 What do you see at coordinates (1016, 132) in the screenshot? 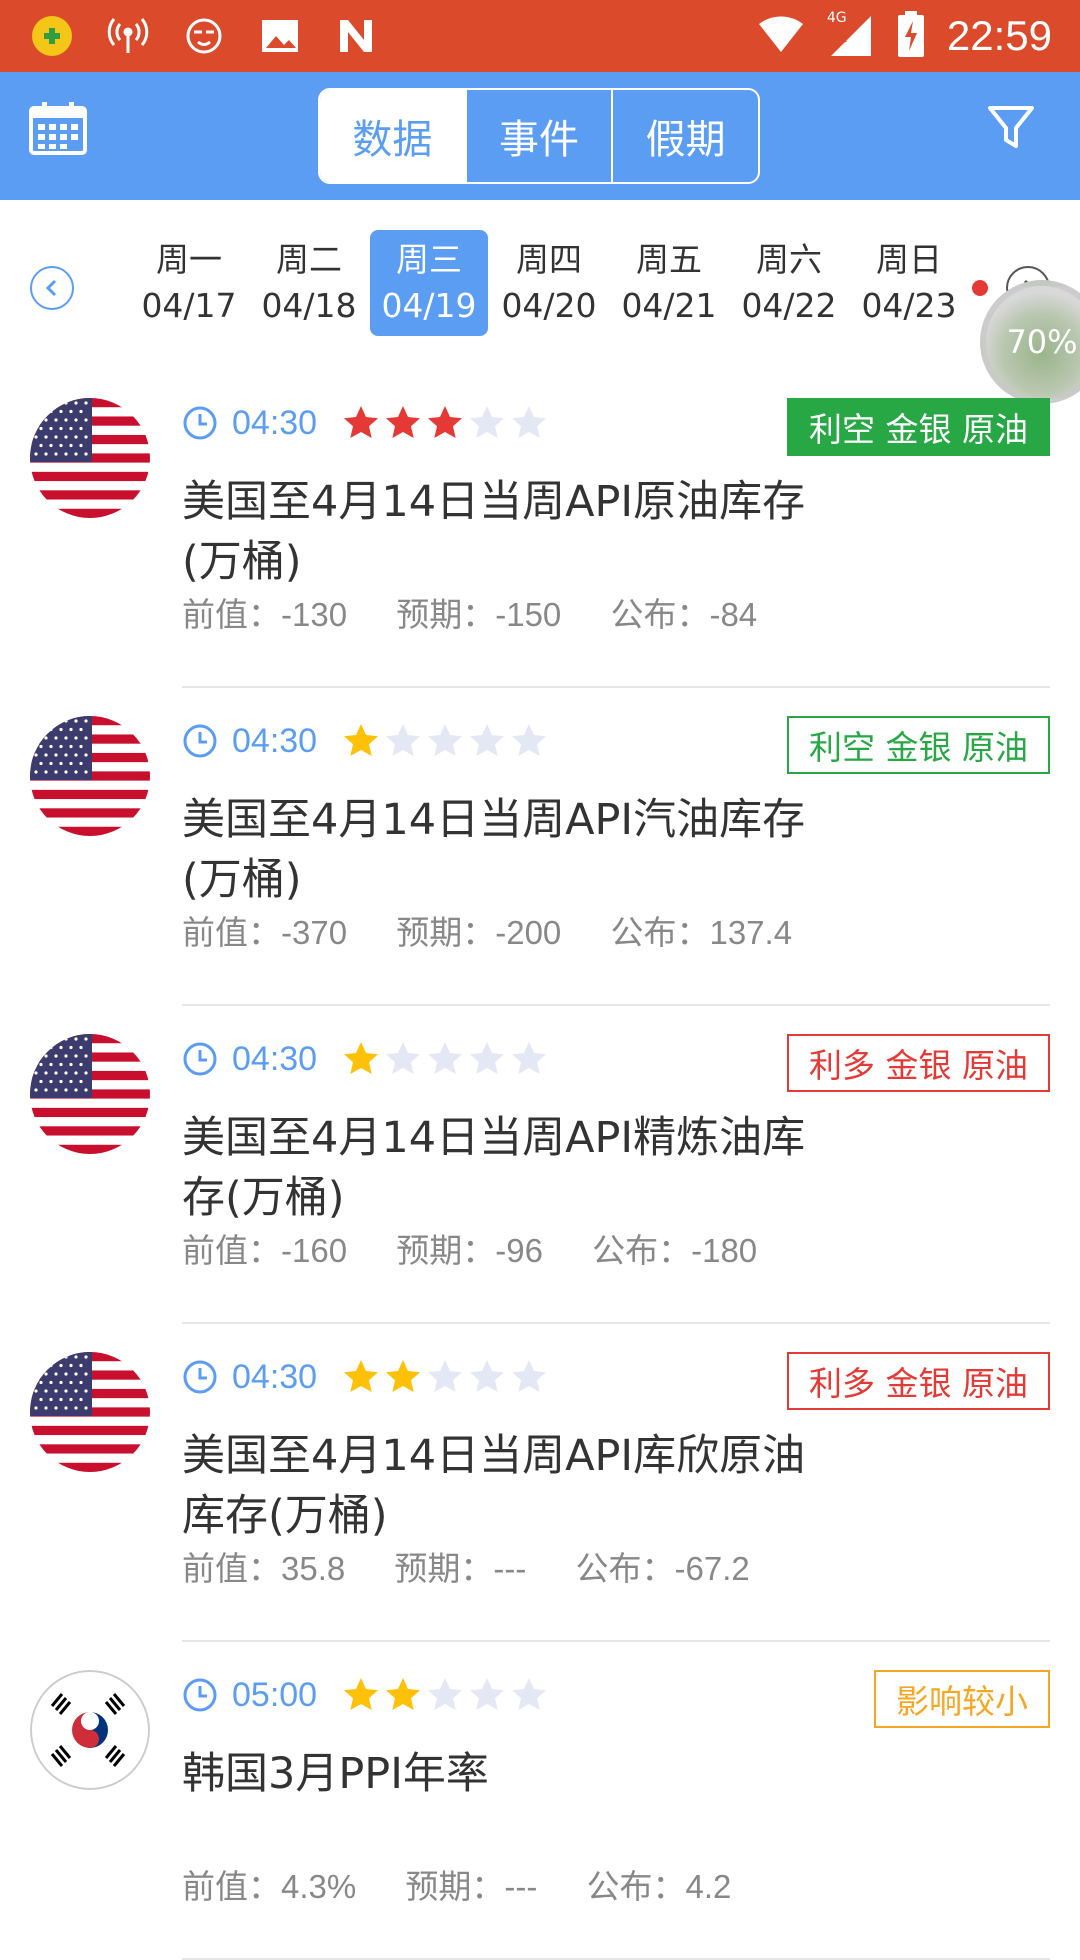
I see `filter-button` at bounding box center [1016, 132].